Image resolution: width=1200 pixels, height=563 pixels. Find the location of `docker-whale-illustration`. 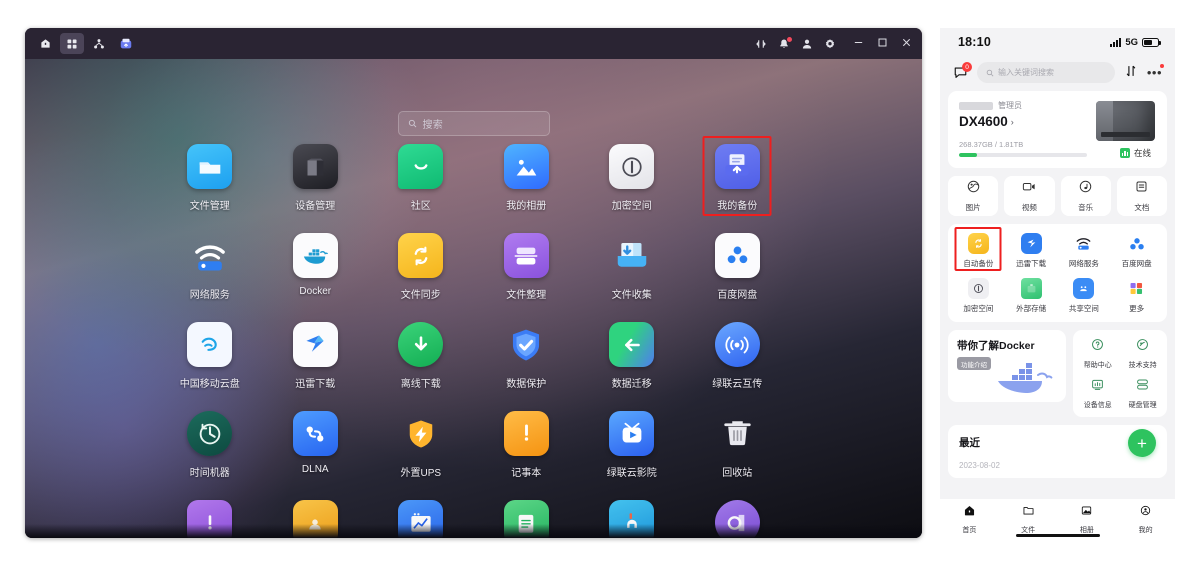

docker-whale-illustration is located at coordinates (1027, 380).